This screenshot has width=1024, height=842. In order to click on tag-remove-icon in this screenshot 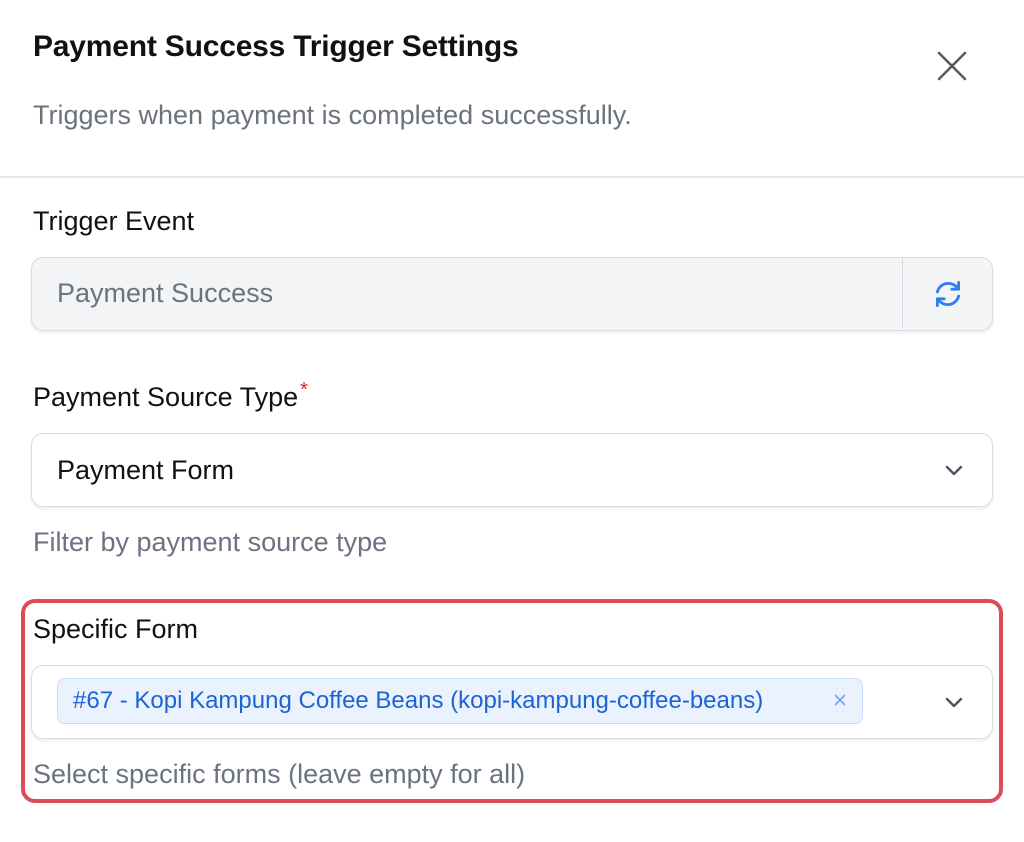, I will do `click(840, 700)`.